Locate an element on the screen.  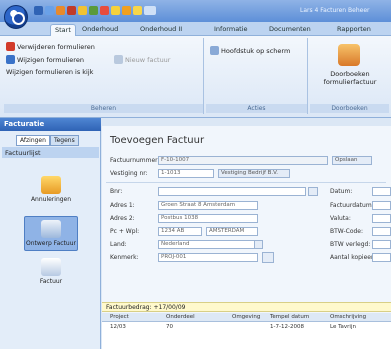
view-form-button: Wijzigen formulieren is kijk is located at coordinates (49, 72).